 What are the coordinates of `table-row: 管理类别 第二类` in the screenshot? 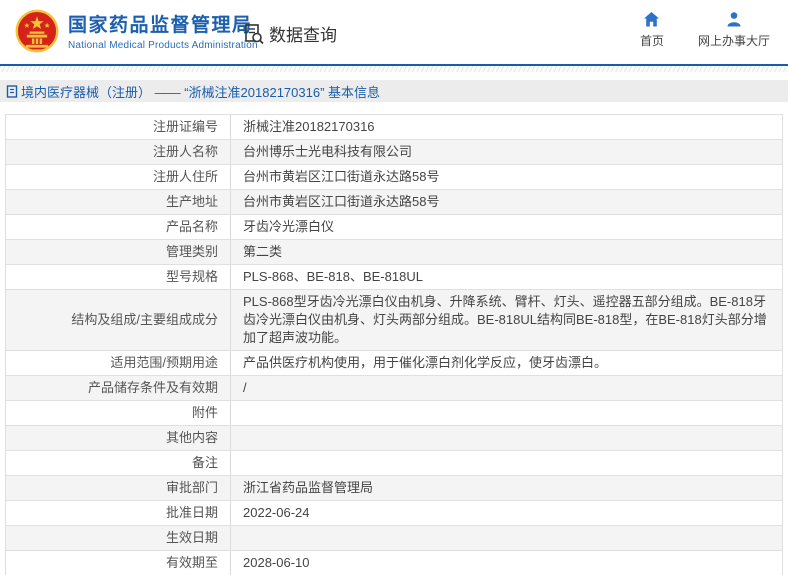 It's located at (394, 252).